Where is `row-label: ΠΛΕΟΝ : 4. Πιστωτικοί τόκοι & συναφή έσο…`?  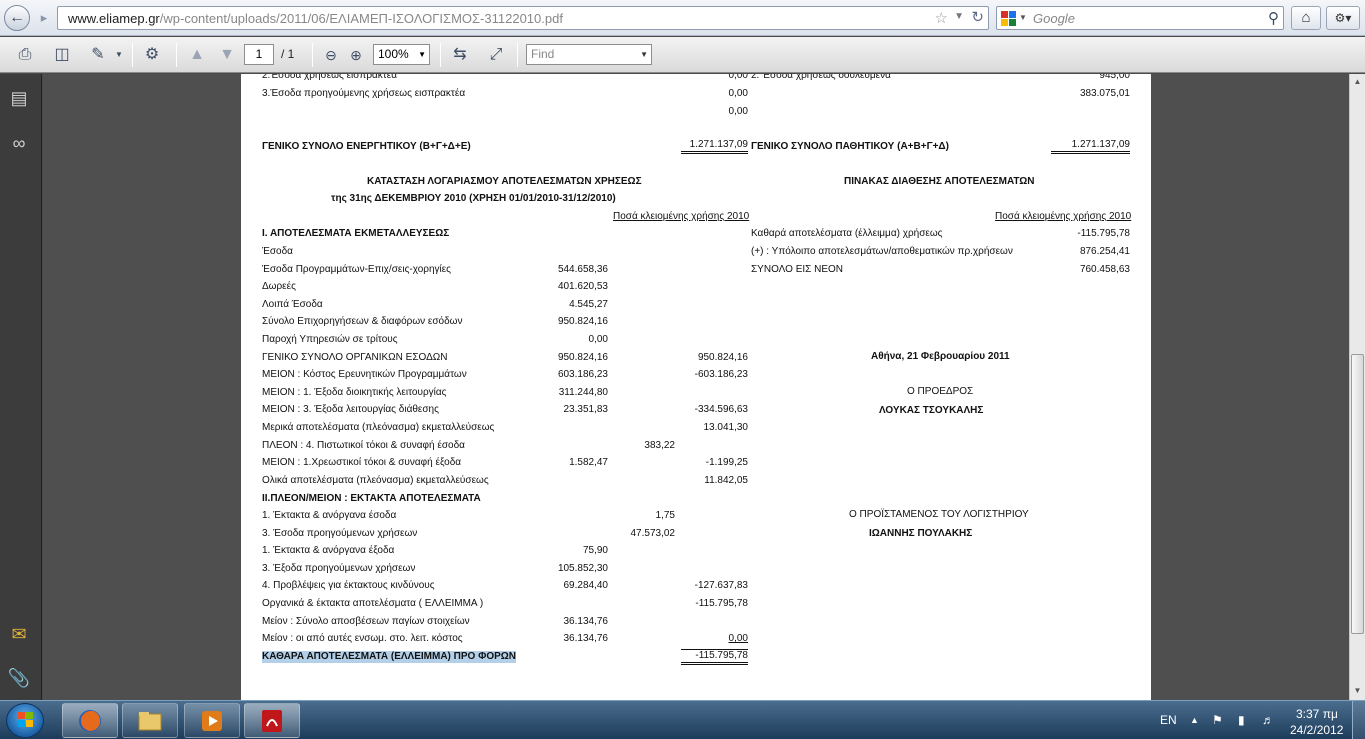 row-label: ΠΛΕΟΝ : 4. Πιστωτικοί τόκοι & συναφή έσο… is located at coordinates (363, 445).